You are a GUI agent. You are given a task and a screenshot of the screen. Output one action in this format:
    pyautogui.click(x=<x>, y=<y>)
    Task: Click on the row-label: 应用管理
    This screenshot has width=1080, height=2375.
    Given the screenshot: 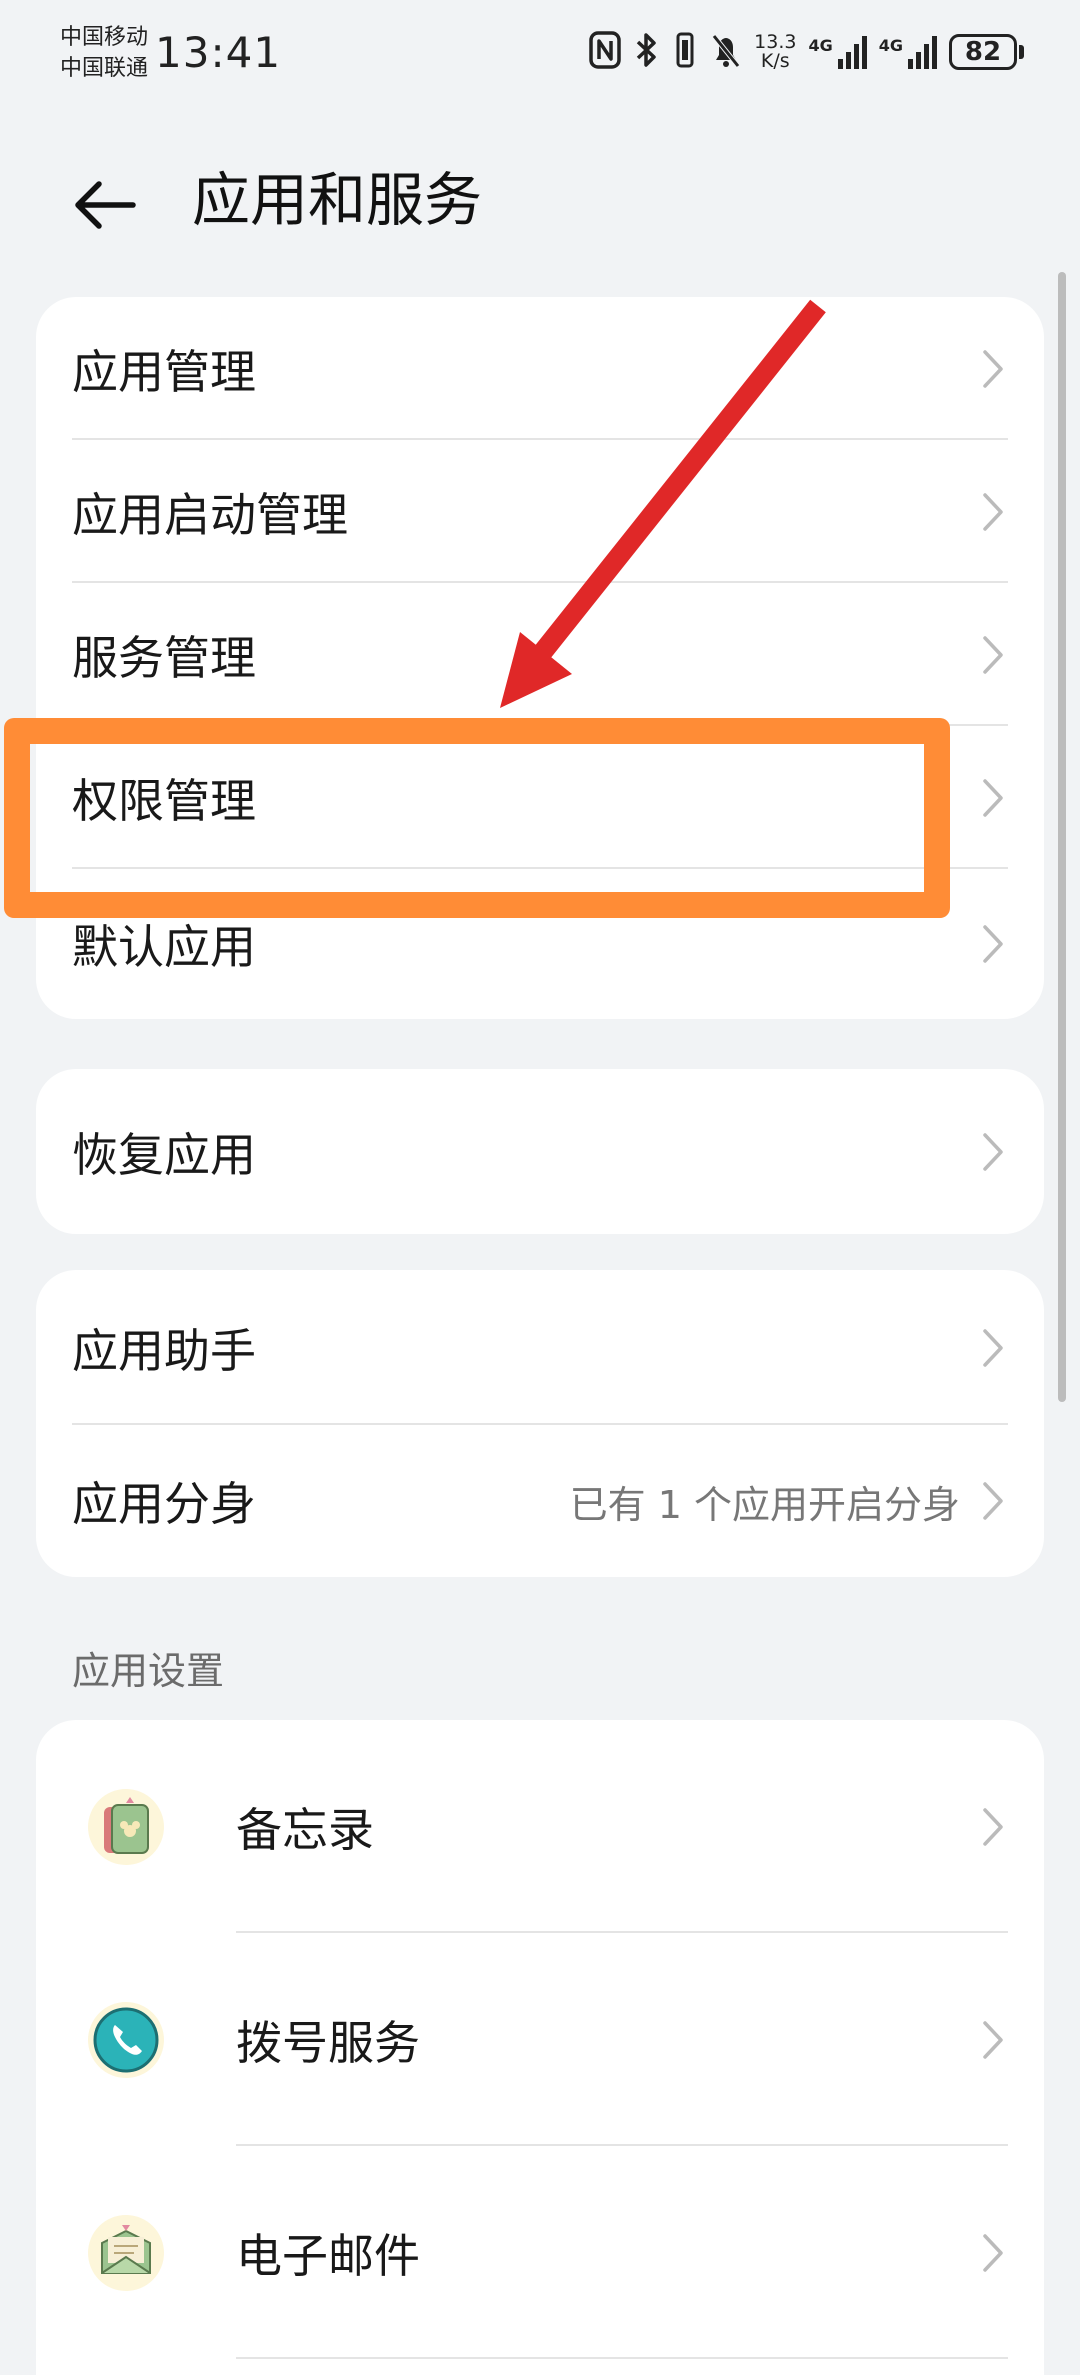 What is the action you would take?
    pyautogui.click(x=164, y=371)
    